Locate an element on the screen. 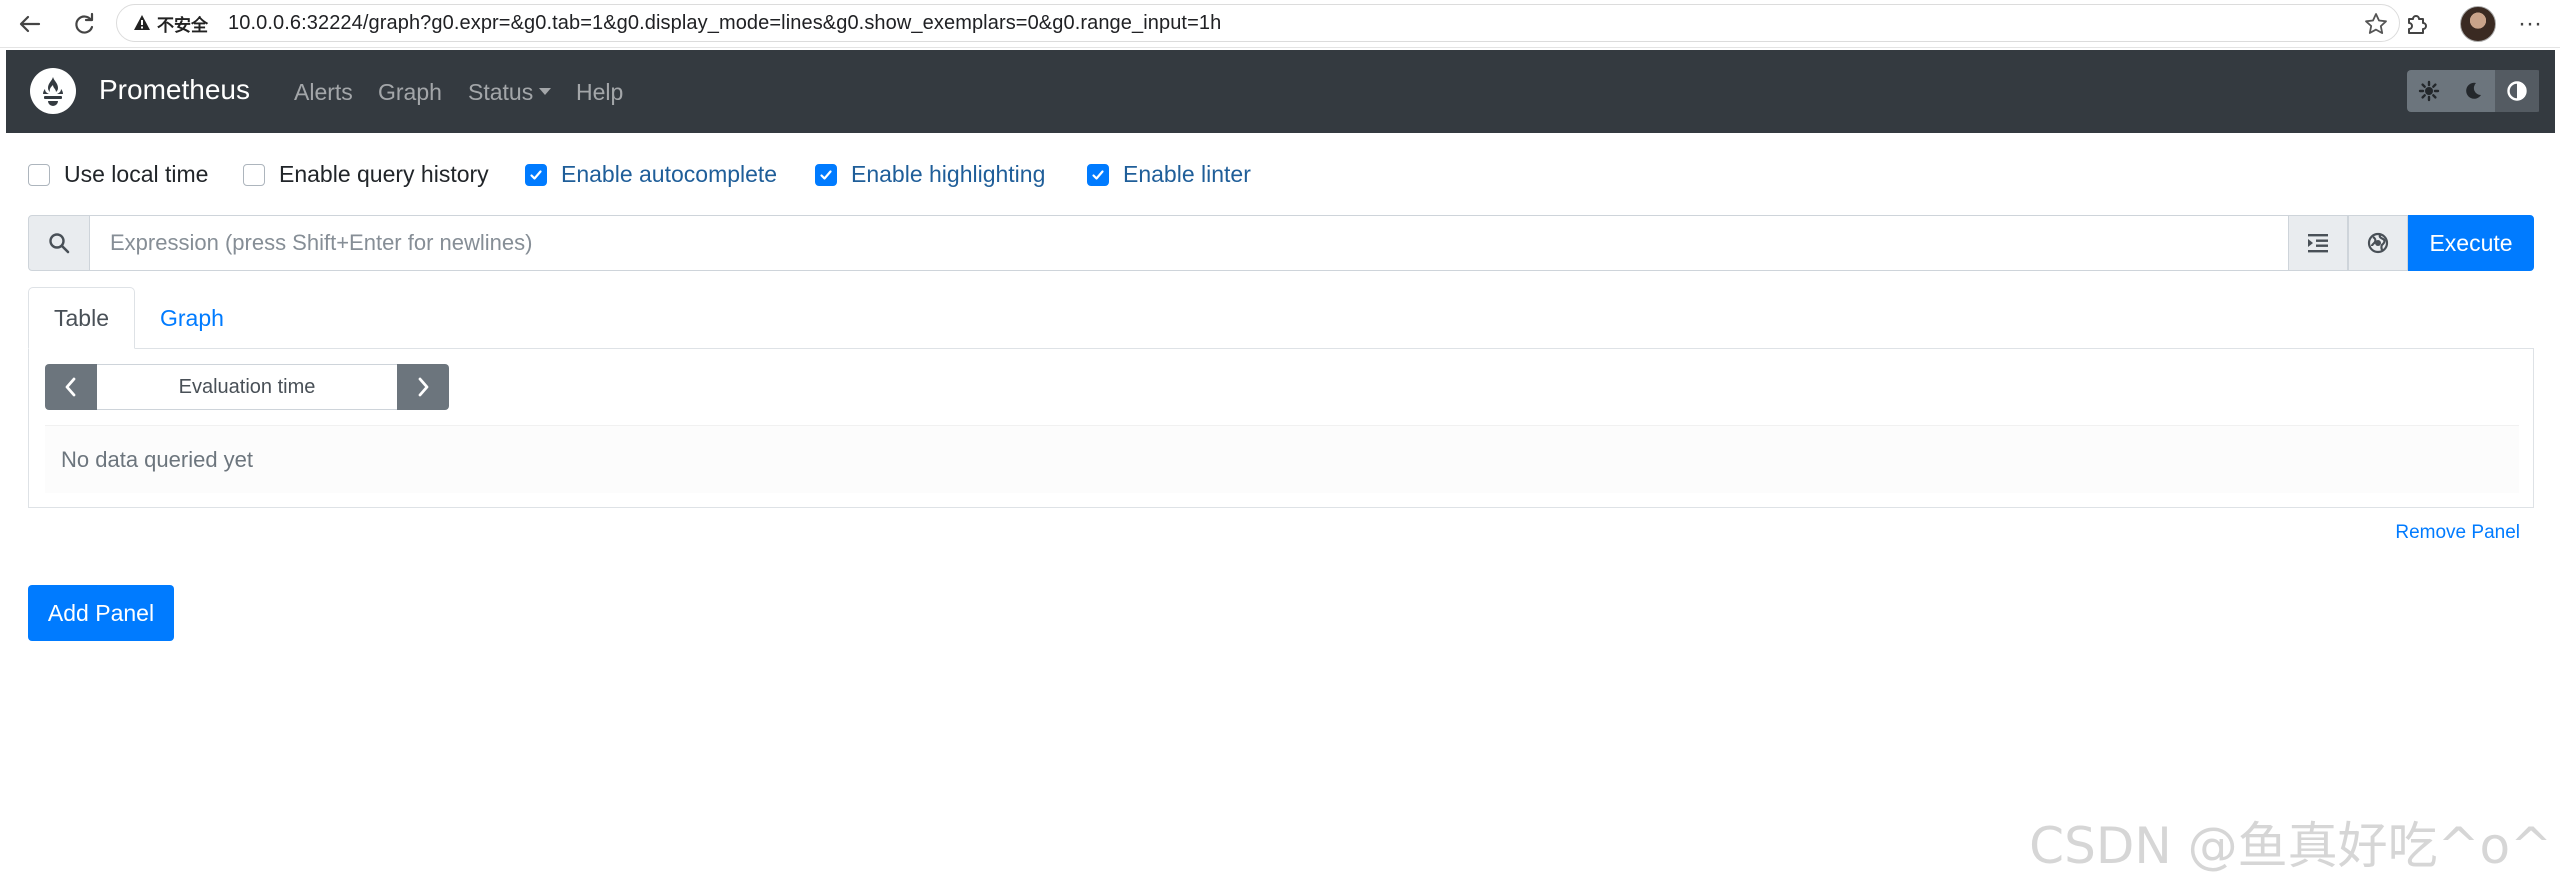  tab-table: Table is located at coordinates (81, 318).